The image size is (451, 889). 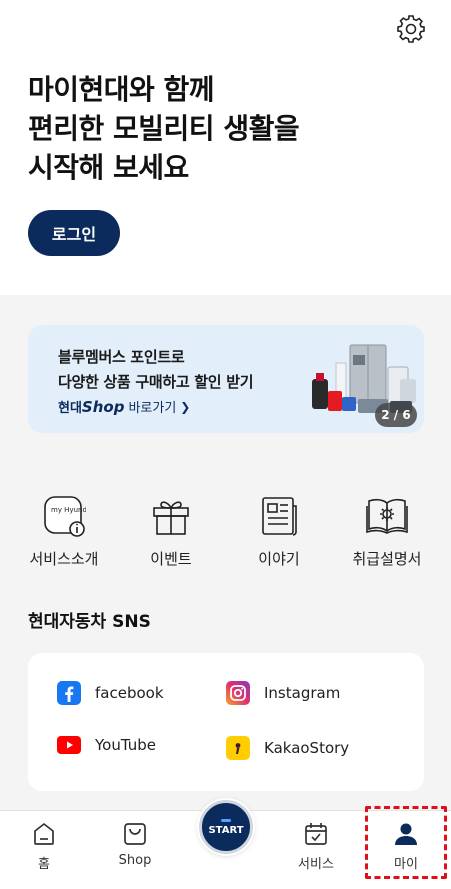 I want to click on sns-label-facebook: facebook, so click(x=129, y=693).